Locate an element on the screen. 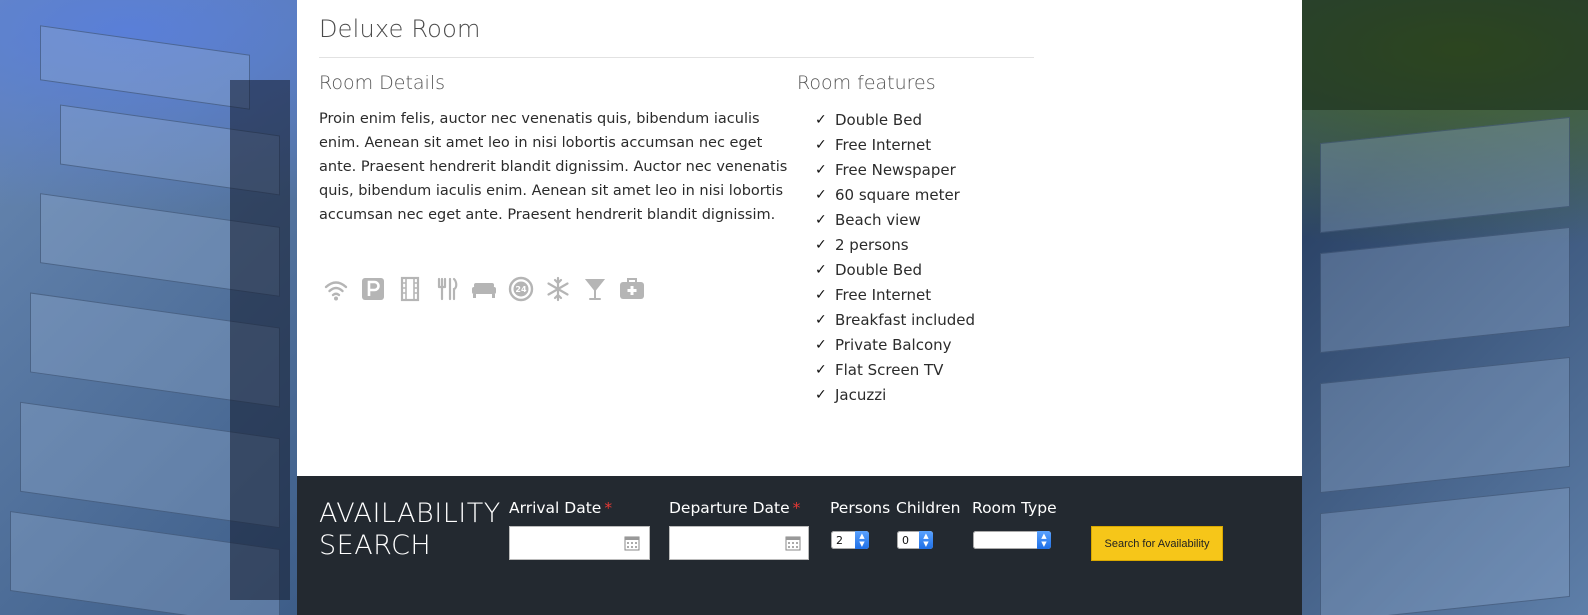 Image resolution: width=1588 pixels, height=615 pixels. departure-date-label: Departure Date * is located at coordinates (734, 508).